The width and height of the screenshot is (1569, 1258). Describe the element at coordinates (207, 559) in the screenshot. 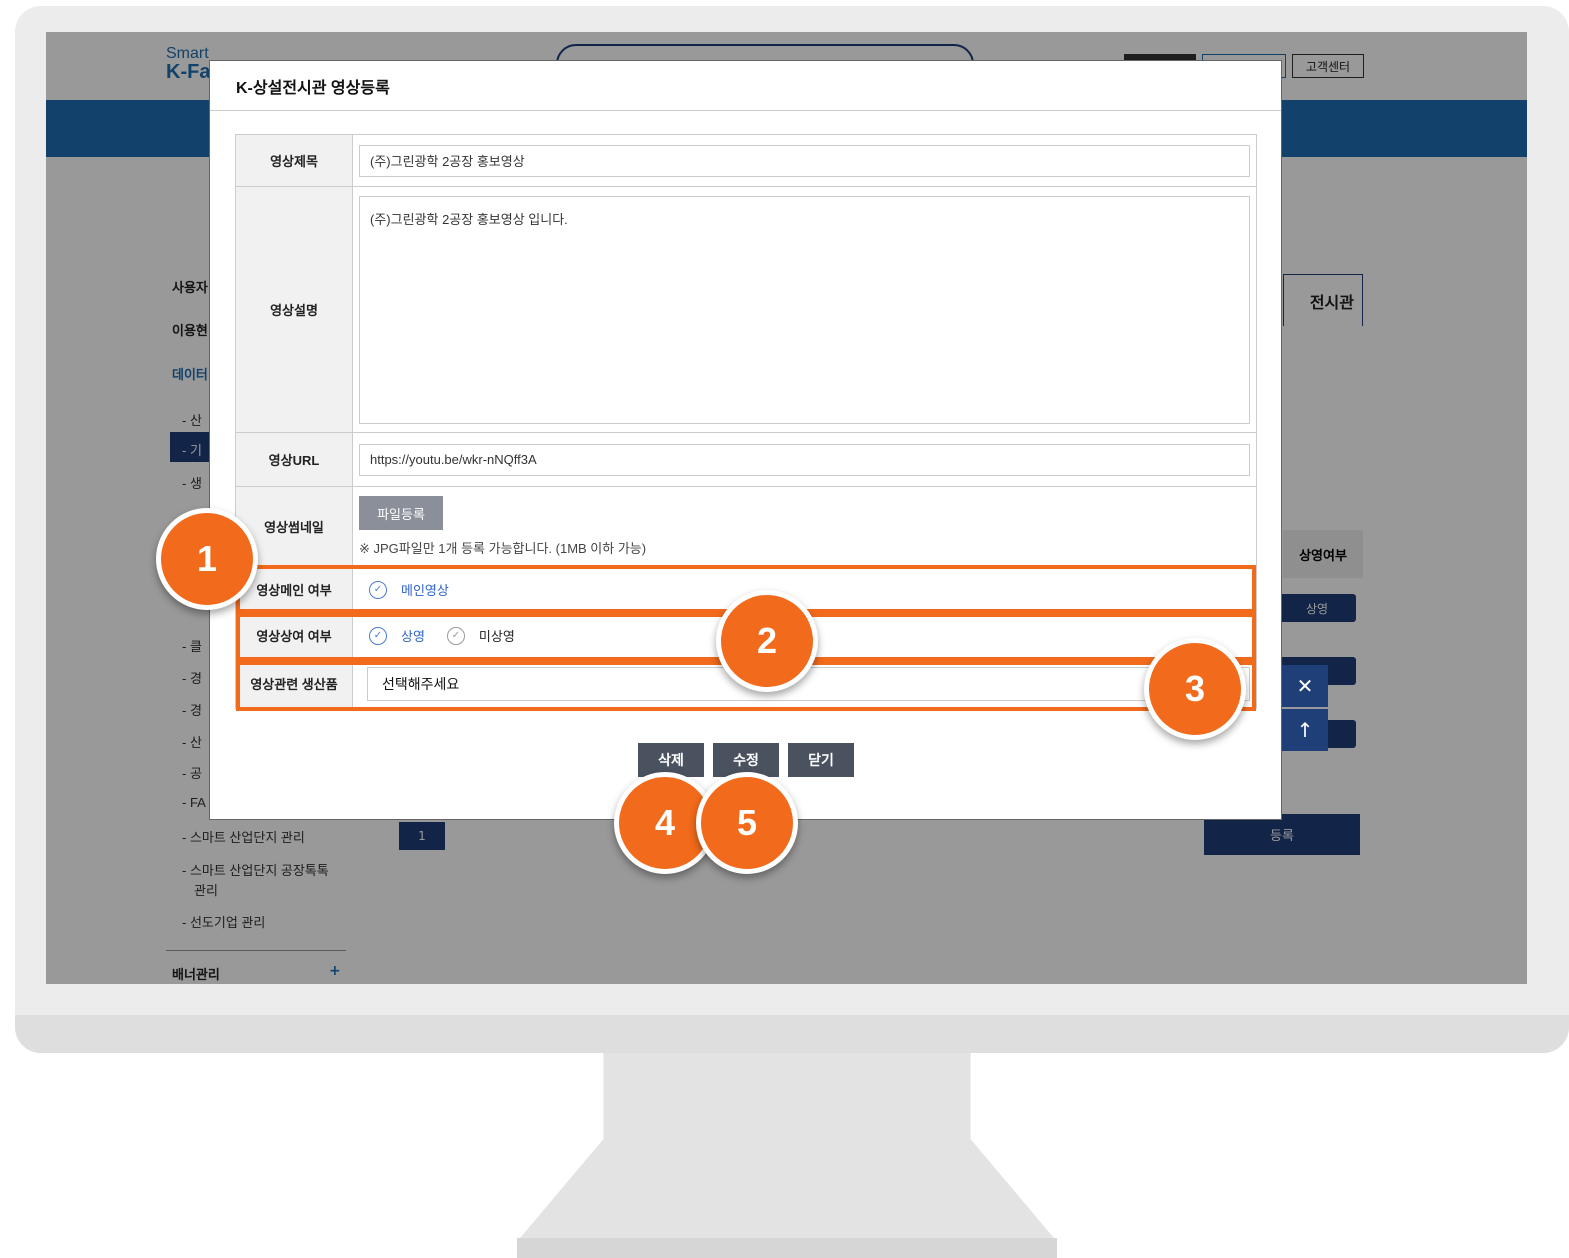

I see `callout-1: 1` at that location.